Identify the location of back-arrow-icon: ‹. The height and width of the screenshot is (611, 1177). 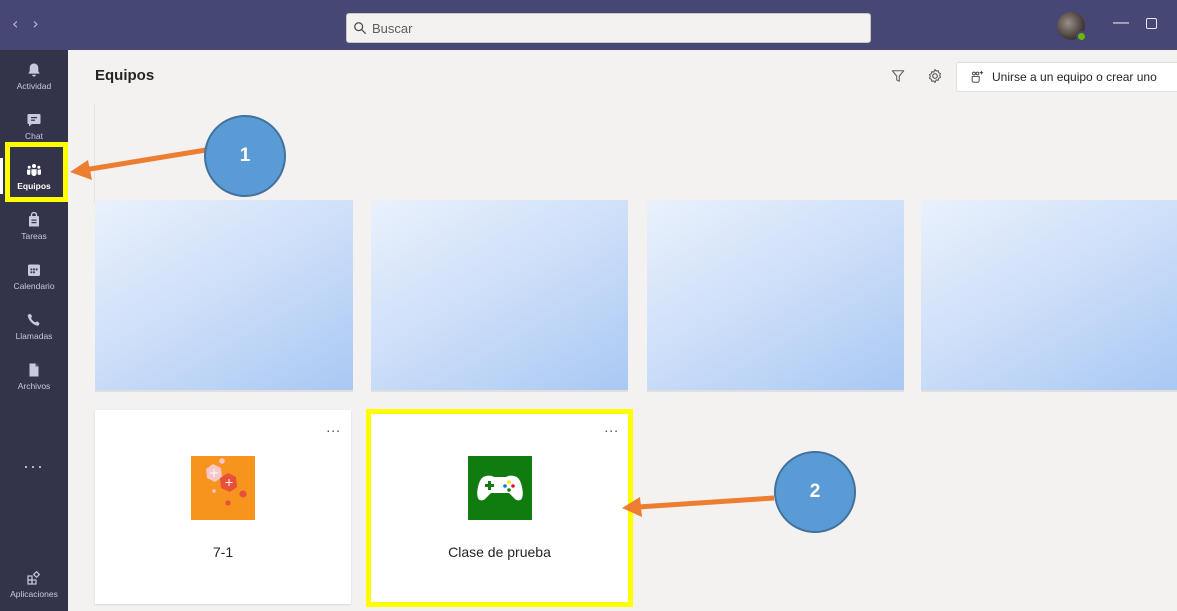
(15, 23).